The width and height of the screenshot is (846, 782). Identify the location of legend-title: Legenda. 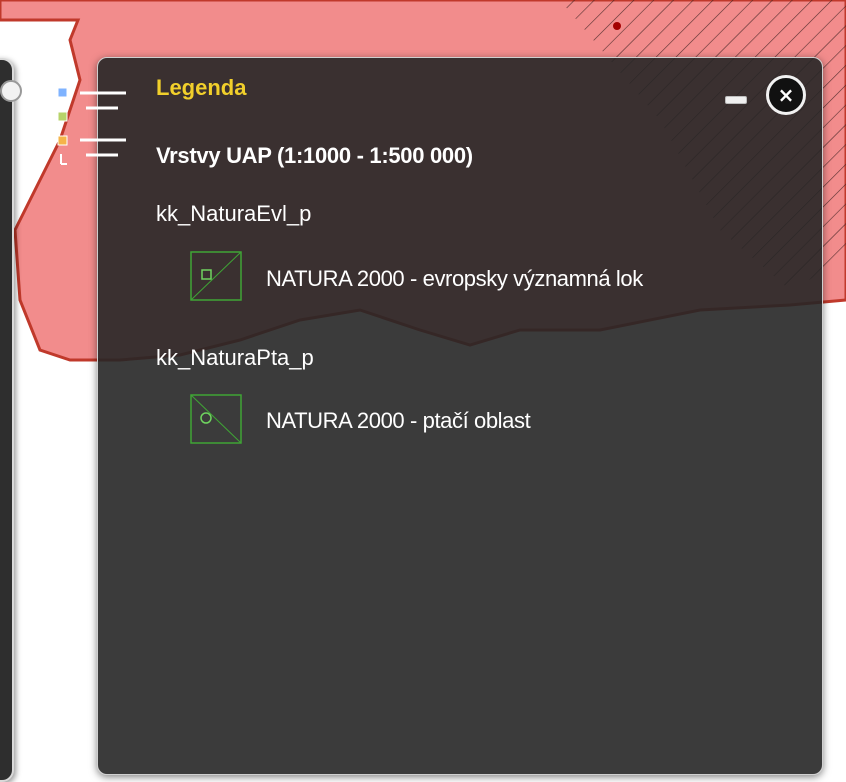
(201, 87).